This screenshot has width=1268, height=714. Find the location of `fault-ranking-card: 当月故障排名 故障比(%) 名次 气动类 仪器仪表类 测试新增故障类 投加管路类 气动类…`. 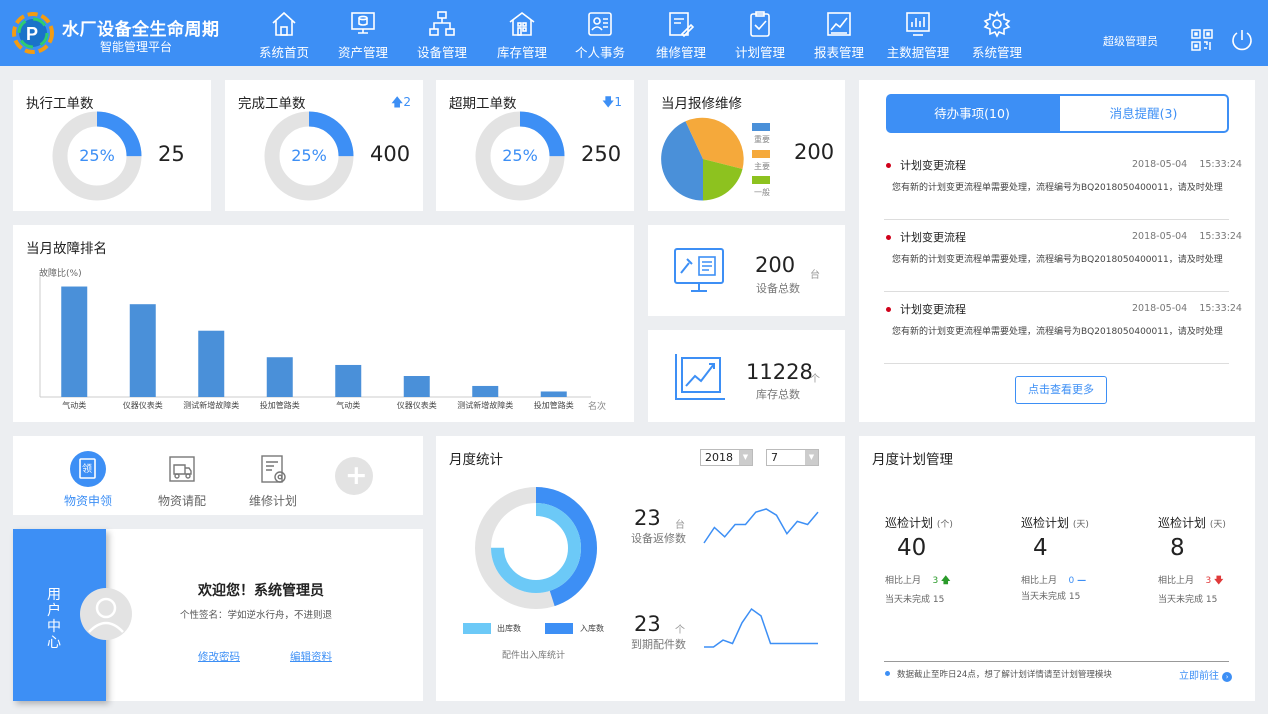

fault-ranking-card: 当月故障排名 故障比(%) 名次 气动类 仪器仪表类 测试新增故障类 投加管路类 气动类… is located at coordinates (323, 323).